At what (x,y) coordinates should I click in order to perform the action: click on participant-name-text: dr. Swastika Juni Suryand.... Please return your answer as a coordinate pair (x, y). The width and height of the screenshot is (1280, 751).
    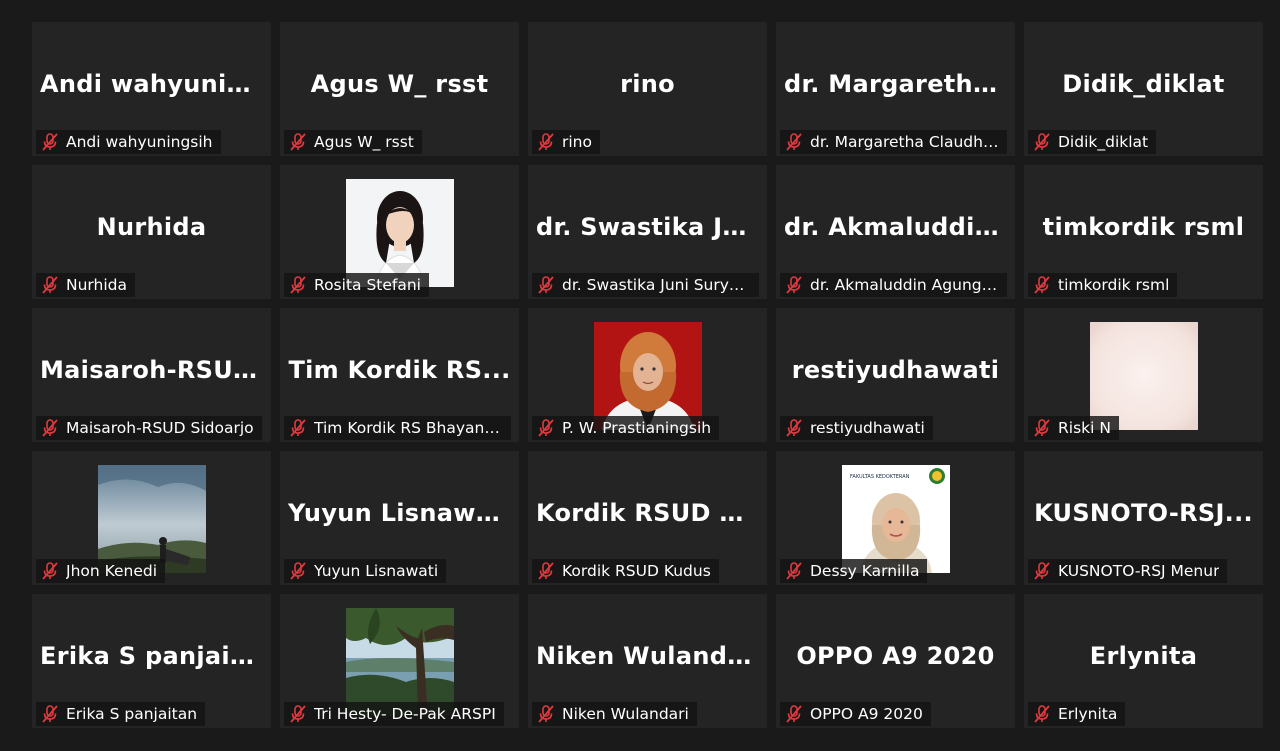
    Looking at the image, I should click on (656, 285).